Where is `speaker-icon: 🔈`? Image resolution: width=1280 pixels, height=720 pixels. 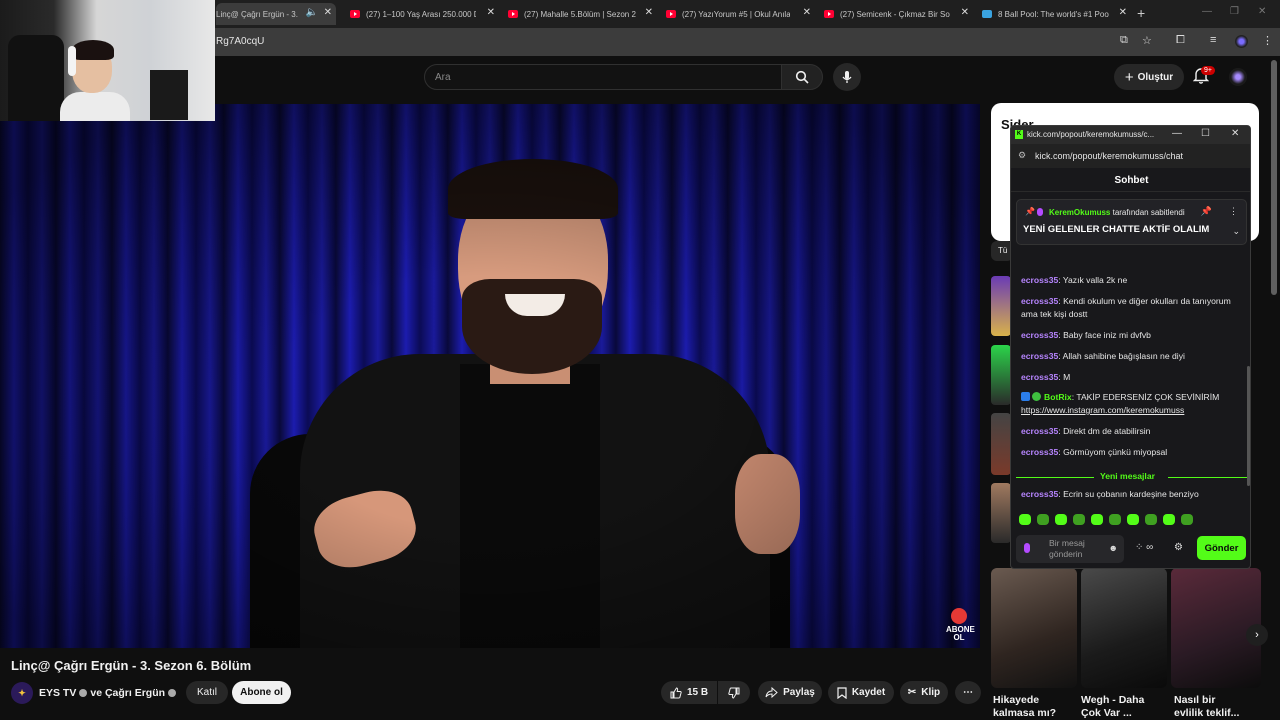 speaker-icon: 🔈 is located at coordinates (312, 12).